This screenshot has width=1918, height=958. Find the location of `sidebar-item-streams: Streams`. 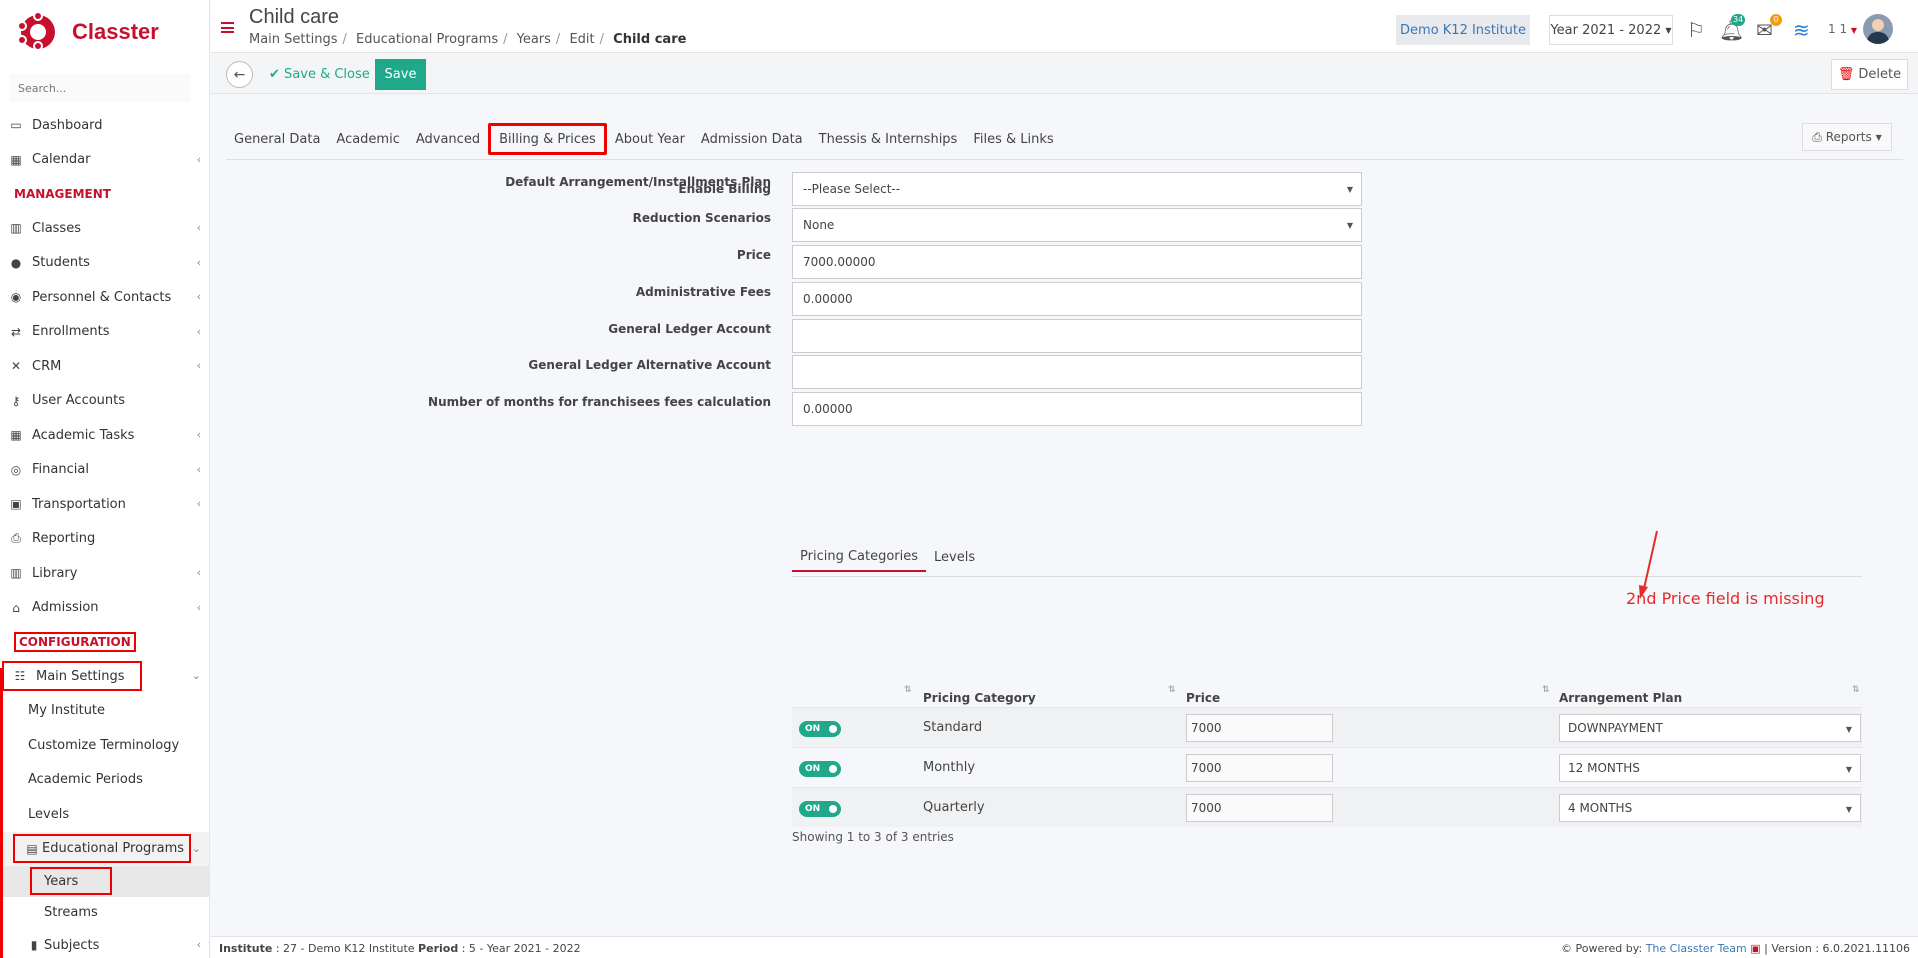

sidebar-item-streams: Streams is located at coordinates (104, 912).